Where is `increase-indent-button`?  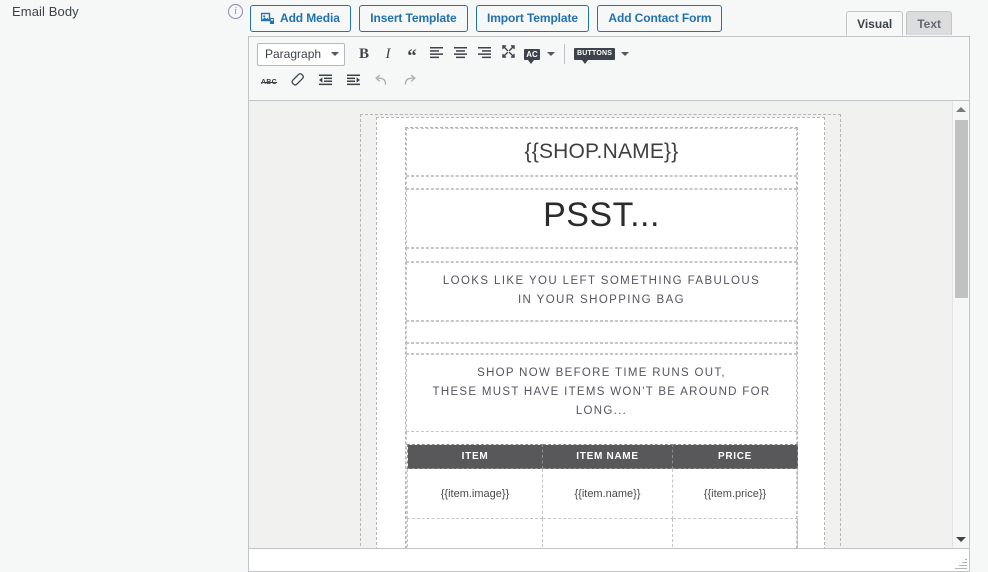
increase-indent-button is located at coordinates (353, 82).